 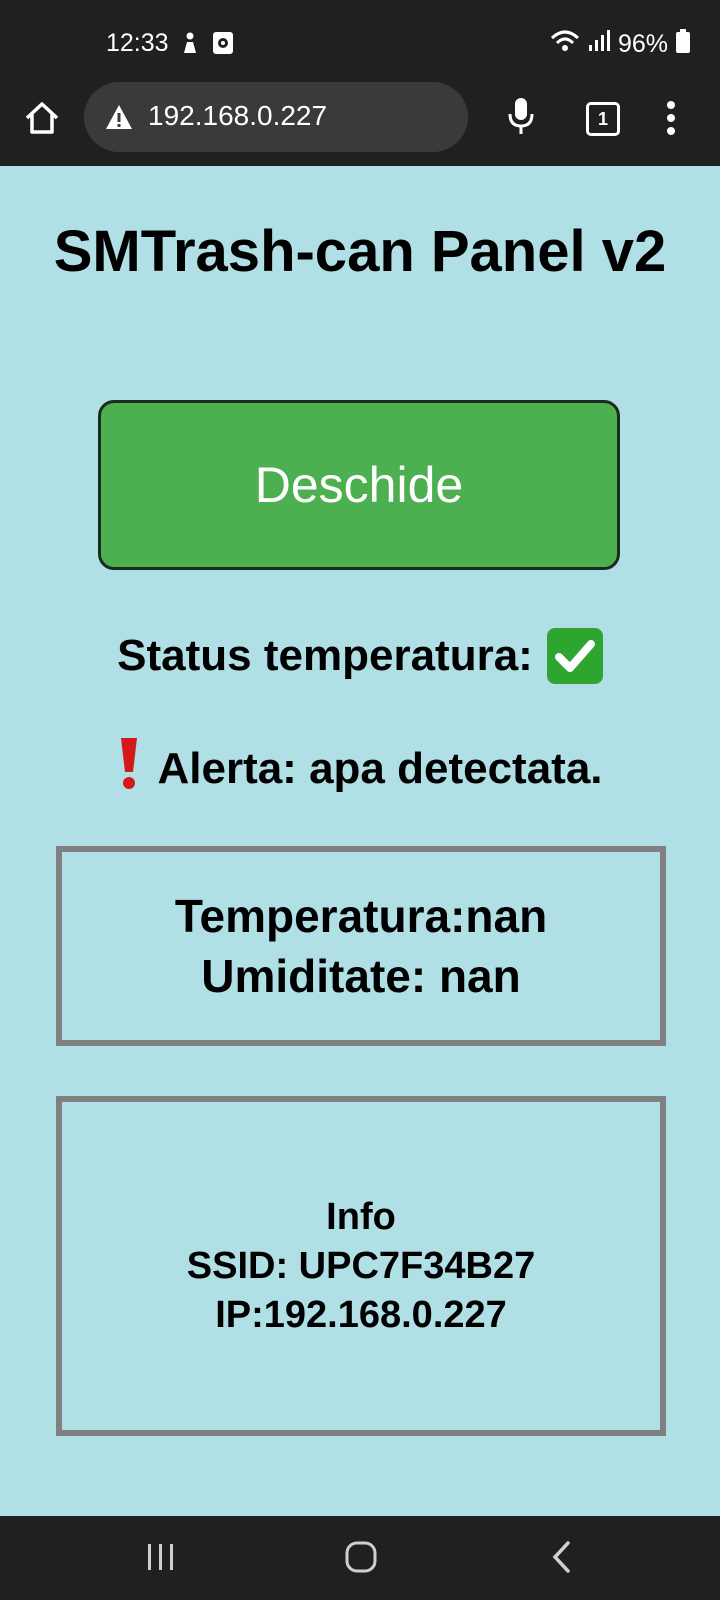 I want to click on status-bar: 12:33 96%, so click(x=360, y=41).